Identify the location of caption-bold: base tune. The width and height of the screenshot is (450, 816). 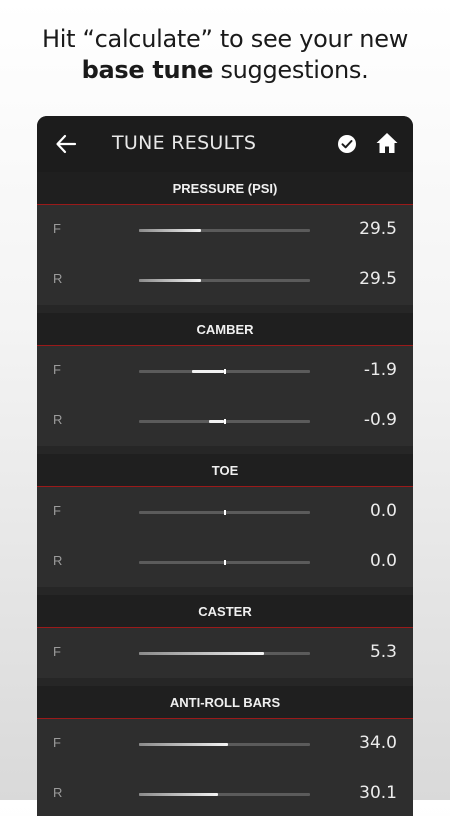
(147, 70).